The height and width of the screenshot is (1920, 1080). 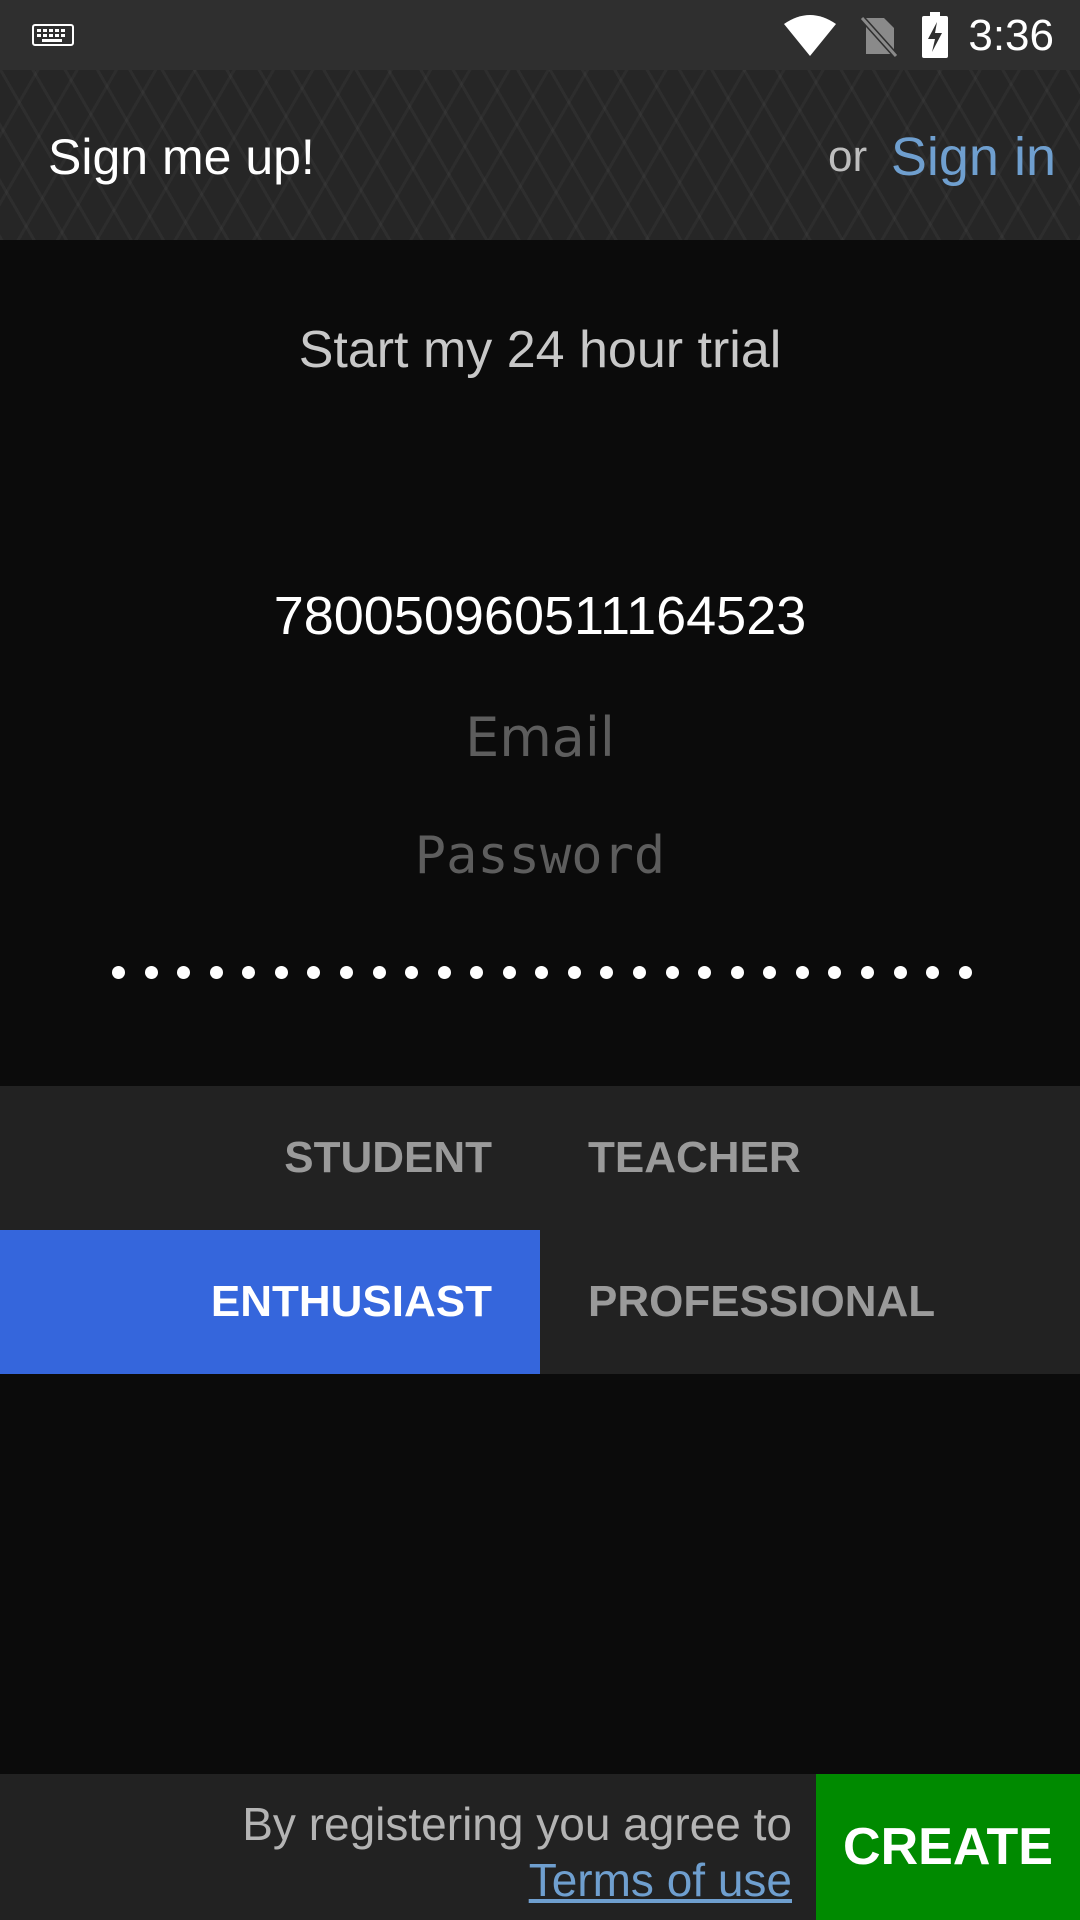 What do you see at coordinates (53, 37) in the screenshot?
I see `keyboard-icon` at bounding box center [53, 37].